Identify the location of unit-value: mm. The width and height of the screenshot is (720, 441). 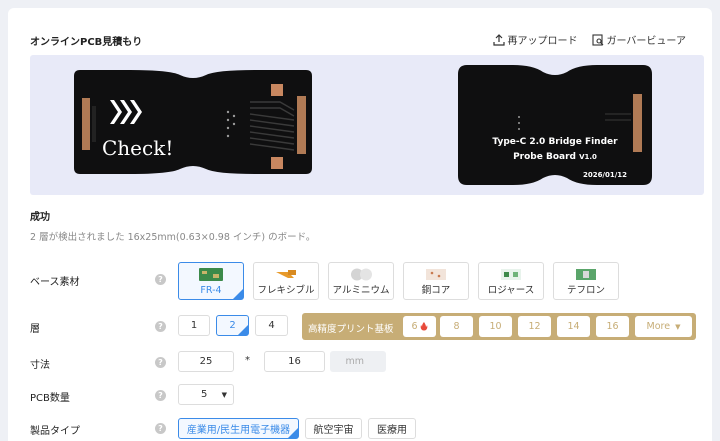
(354, 361).